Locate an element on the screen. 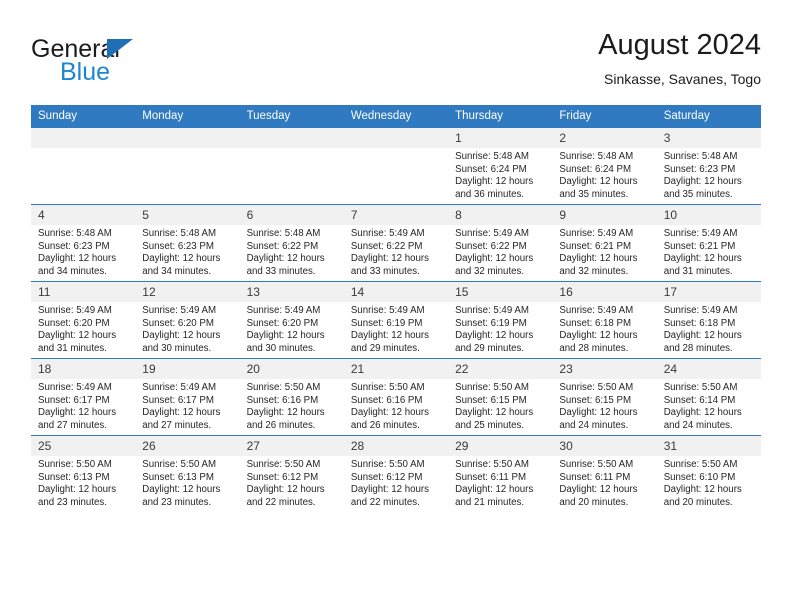 This screenshot has width=792, height=612. sunset-text: Sunset: 6:12 PM is located at coordinates (282, 477).